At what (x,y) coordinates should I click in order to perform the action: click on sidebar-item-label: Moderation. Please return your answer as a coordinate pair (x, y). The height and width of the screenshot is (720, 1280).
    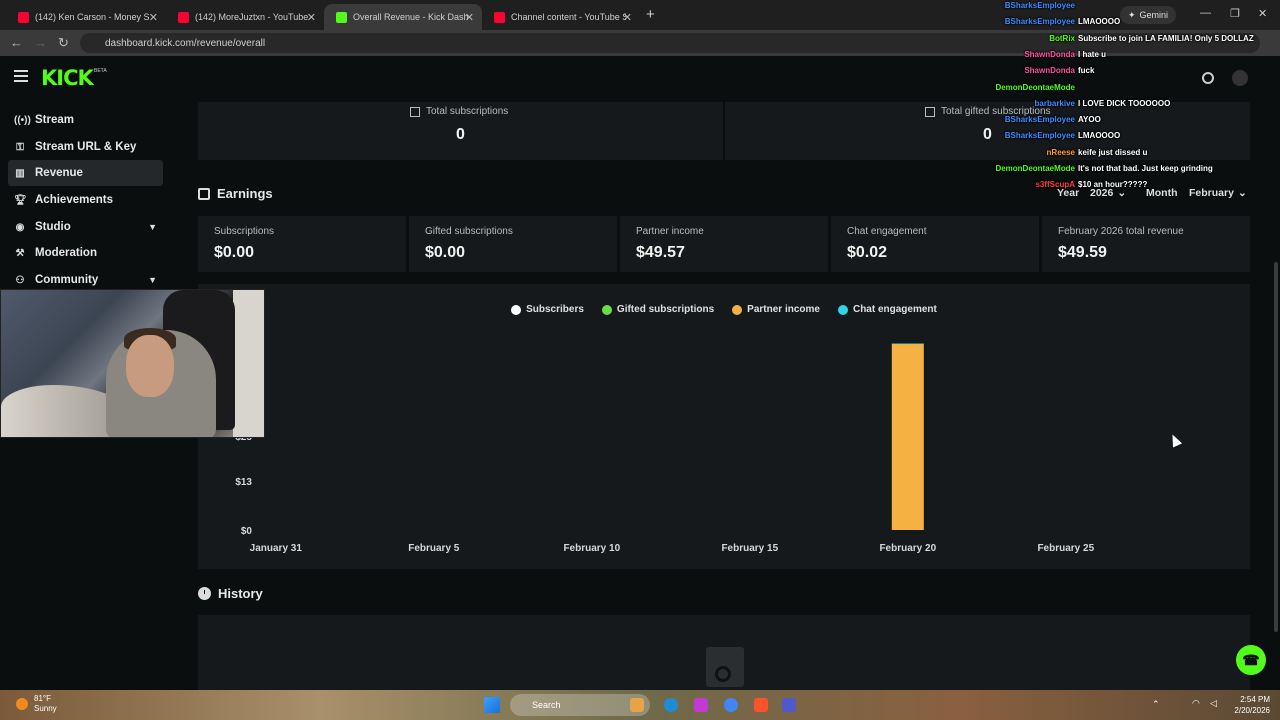
    Looking at the image, I should click on (66, 253).